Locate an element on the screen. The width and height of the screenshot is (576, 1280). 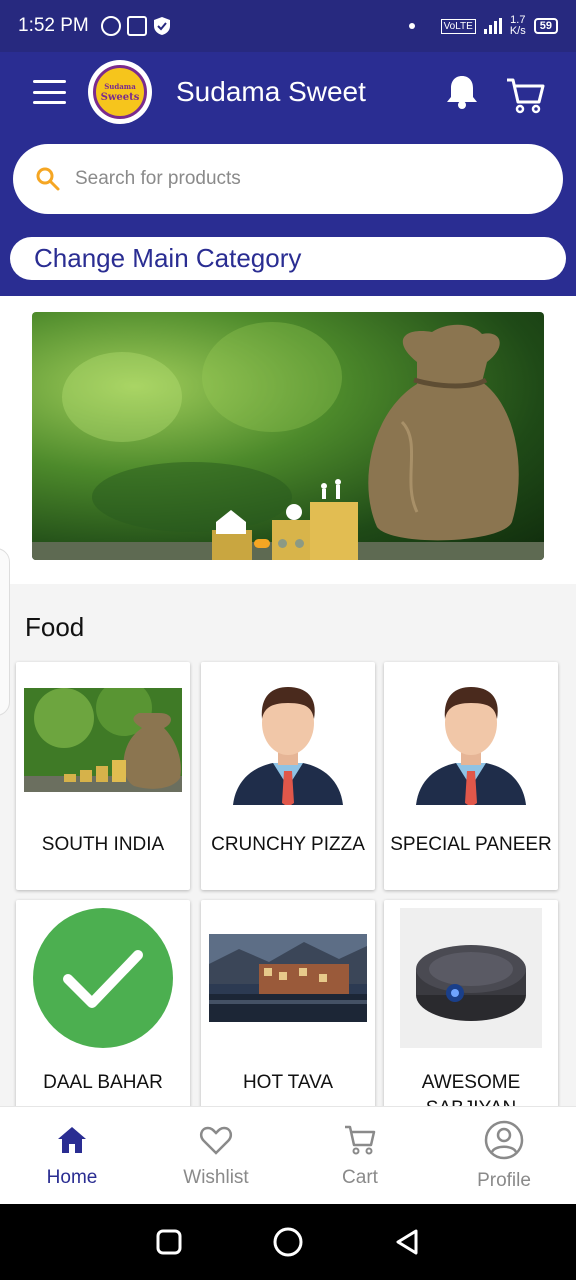
home-button-icon is located at coordinates (288, 1242).